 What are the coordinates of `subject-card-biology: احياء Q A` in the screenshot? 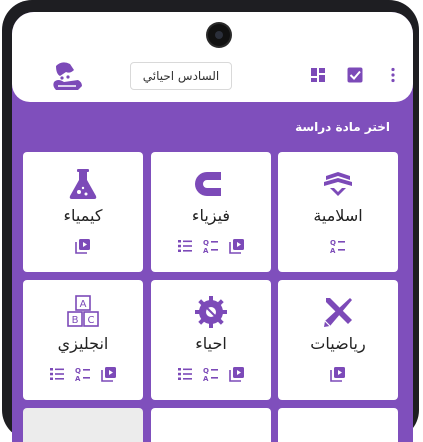 It's located at (211, 340).